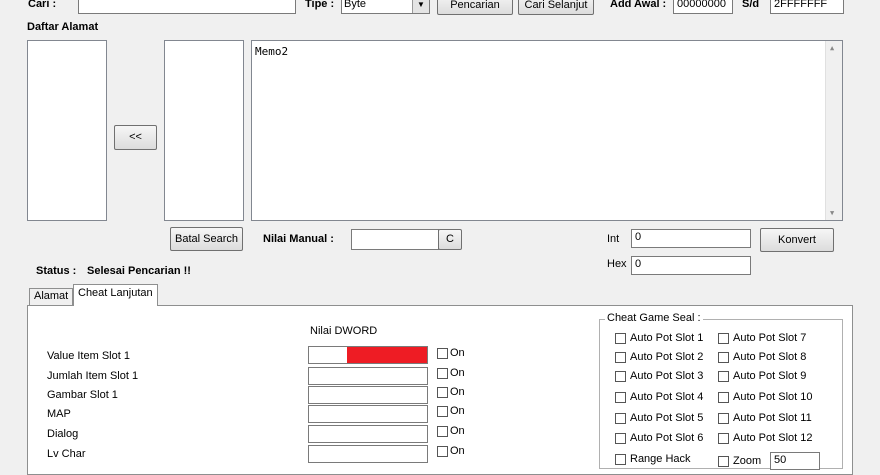 This screenshot has width=880, height=475. Describe the element at coordinates (773, 438) in the screenshot. I see `auto-pot-label: Auto Pot Slot 12` at that location.